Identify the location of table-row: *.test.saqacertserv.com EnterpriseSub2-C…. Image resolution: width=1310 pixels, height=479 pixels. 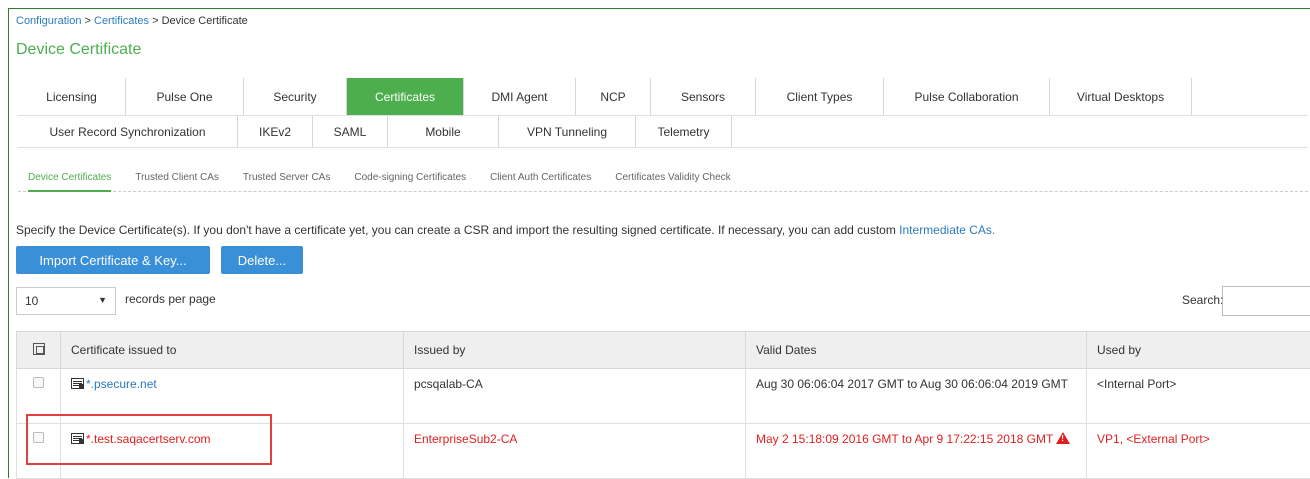
(663, 451).